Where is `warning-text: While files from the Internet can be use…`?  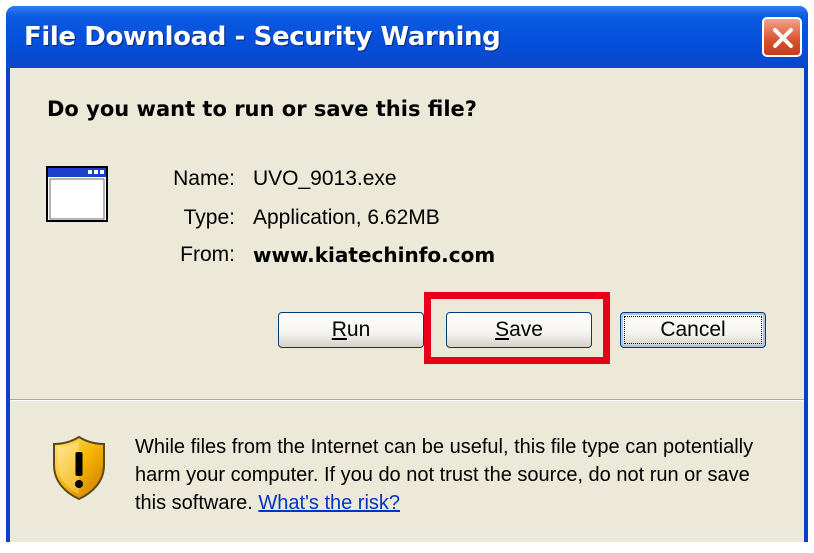 warning-text: While files from the Internet can be use… is located at coordinates (444, 475).